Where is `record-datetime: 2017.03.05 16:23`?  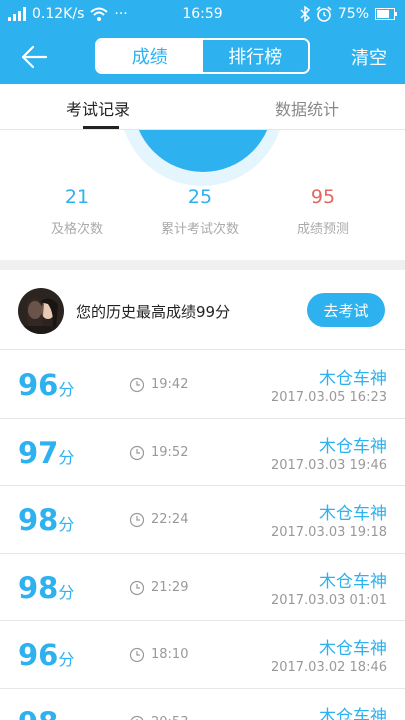 record-datetime: 2017.03.05 16:23 is located at coordinates (328, 397).